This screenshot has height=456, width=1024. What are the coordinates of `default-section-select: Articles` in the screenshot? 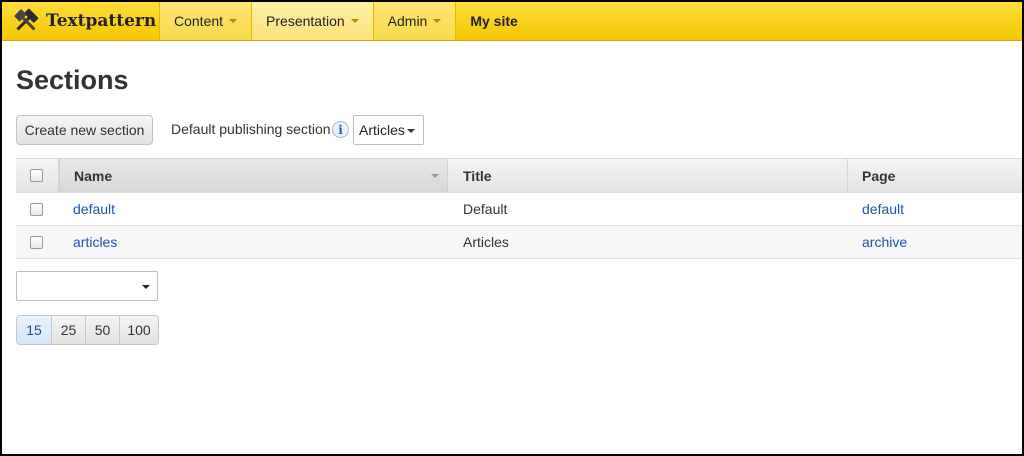 It's located at (388, 130).